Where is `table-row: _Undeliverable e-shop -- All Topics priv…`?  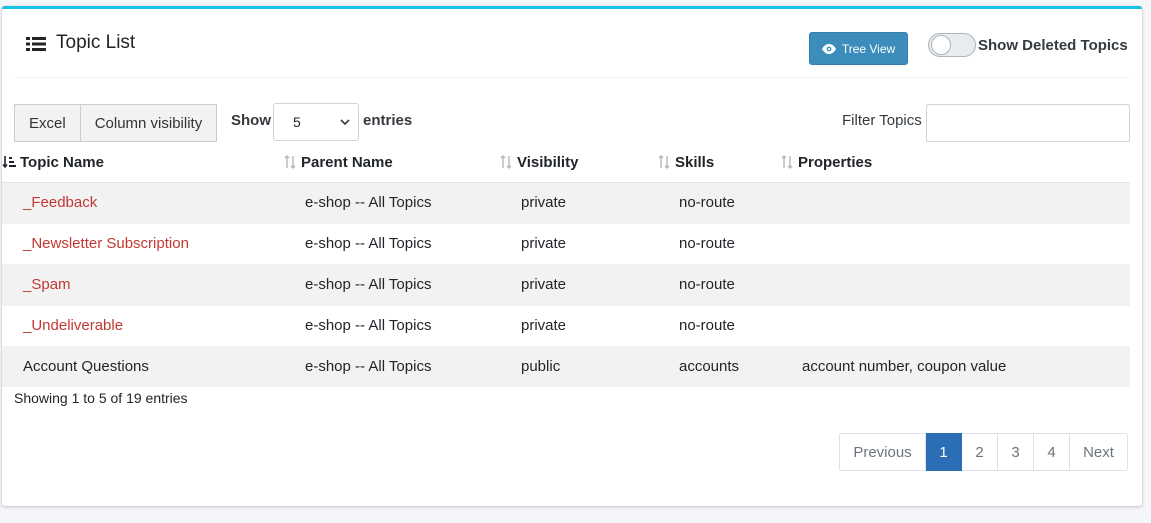 table-row: _Undeliverable e-shop -- All Topics priv… is located at coordinates (566, 325).